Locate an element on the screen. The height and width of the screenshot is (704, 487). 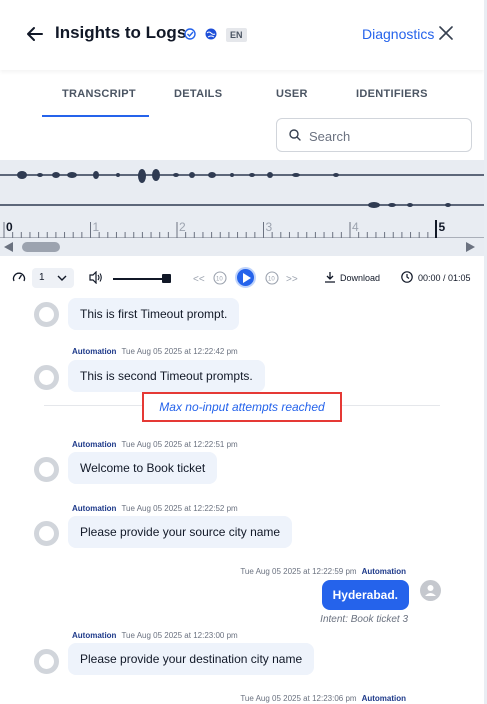
volume-icon is located at coordinates (96, 277).